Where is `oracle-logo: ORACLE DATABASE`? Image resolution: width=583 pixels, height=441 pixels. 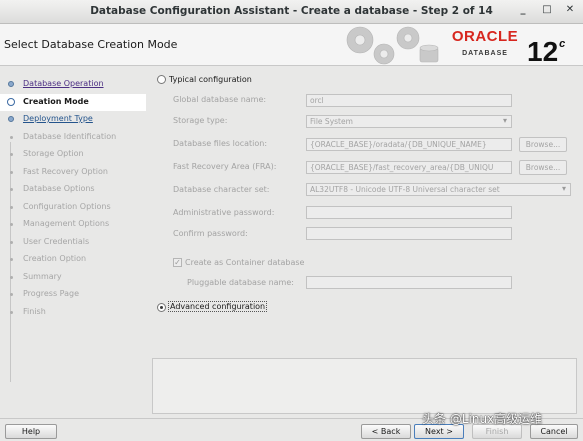
oracle-logo: ORACLE DATABASE is located at coordinates (485, 45).